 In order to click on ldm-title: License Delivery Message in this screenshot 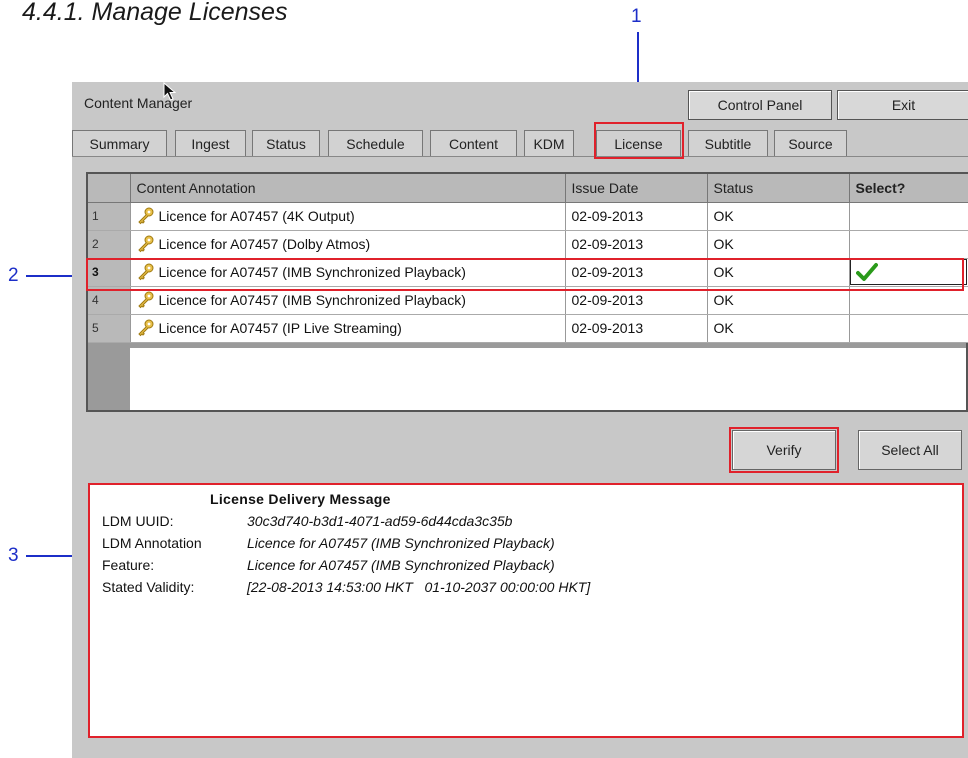, I will do `click(300, 499)`.